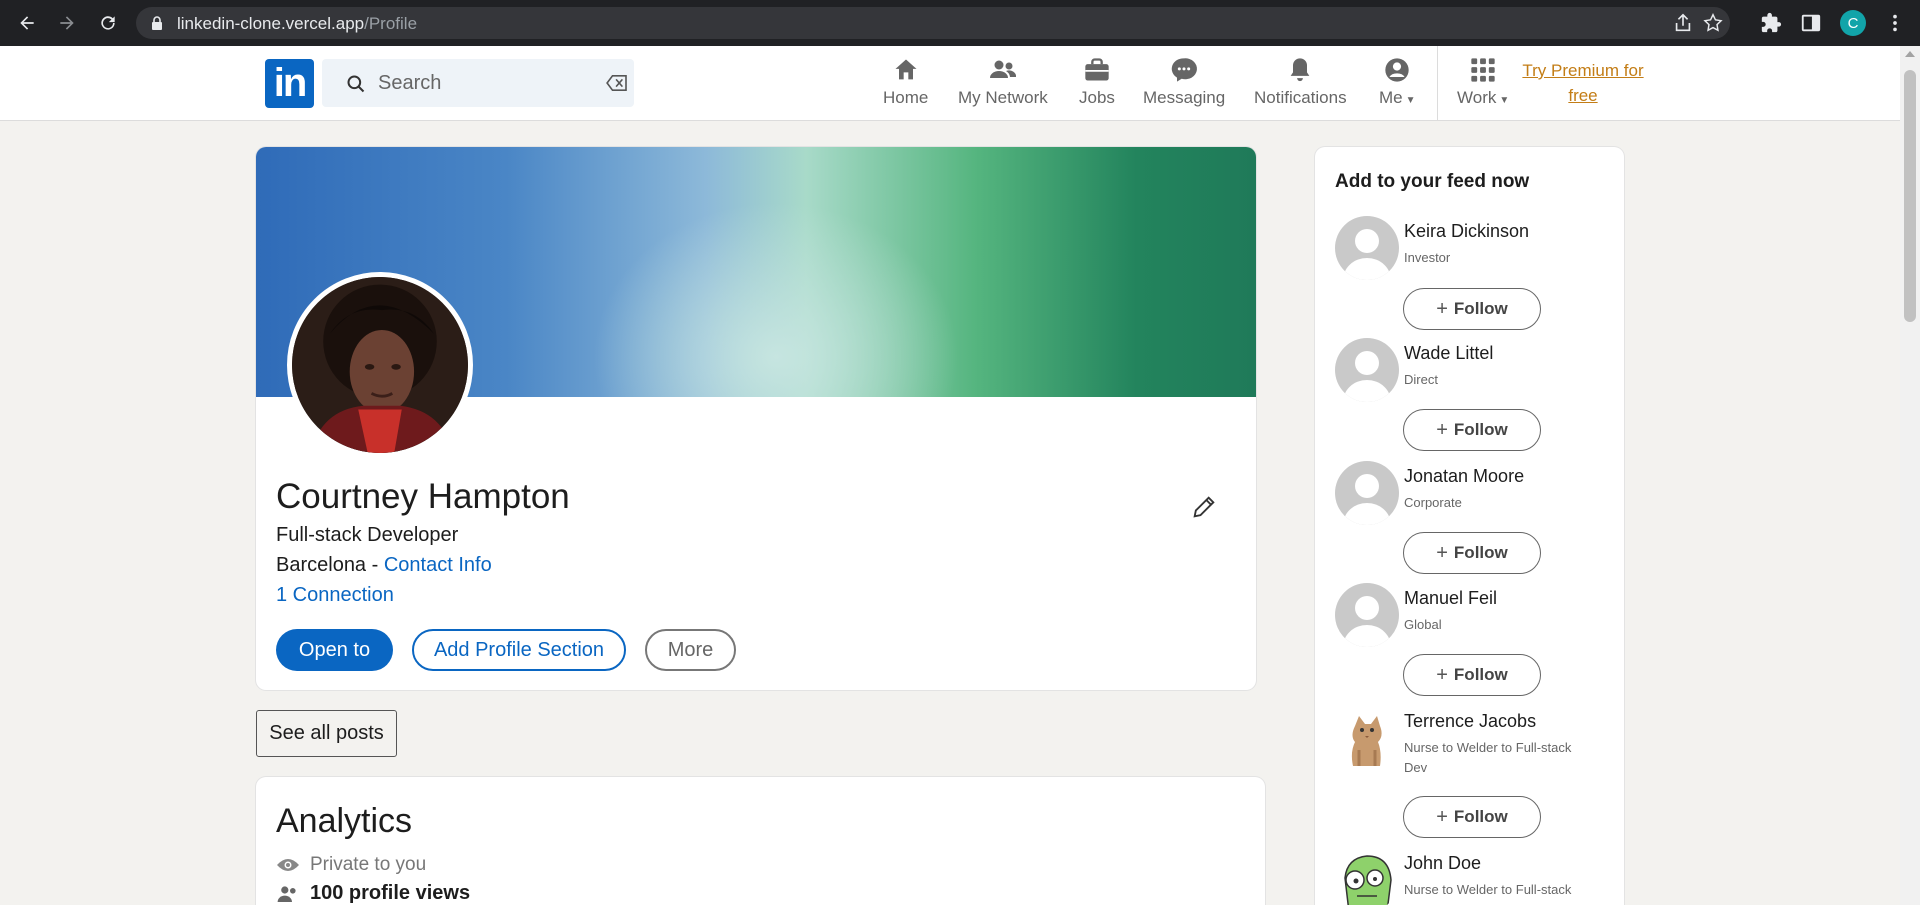 This screenshot has height=905, width=1920. What do you see at coordinates (1367, 876) in the screenshot?
I see `robot-avatar-icon` at bounding box center [1367, 876].